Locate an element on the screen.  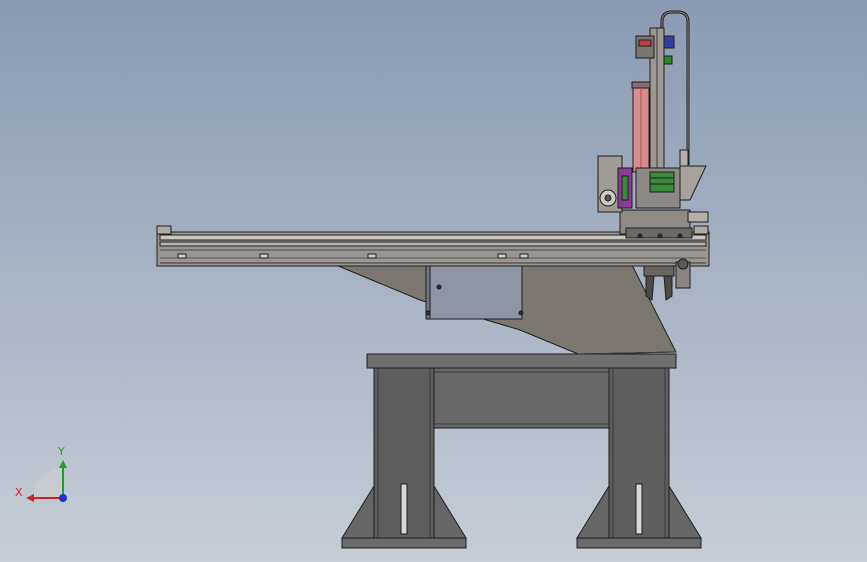
stand-cross-beam is located at coordinates (521, 398).